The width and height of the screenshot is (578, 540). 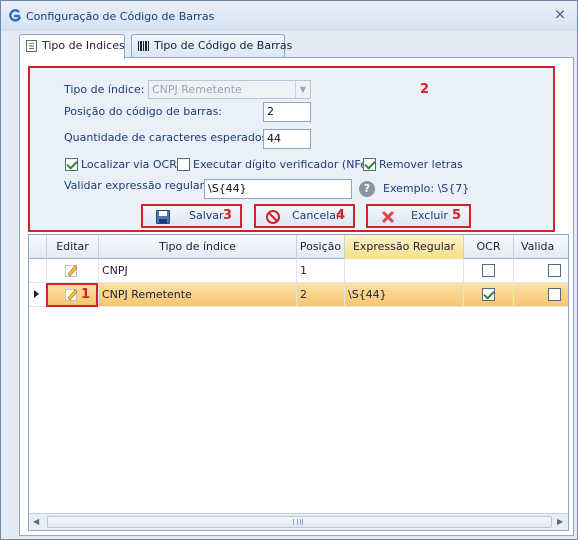 I want to click on expressao-cell, so click(x=404, y=271).